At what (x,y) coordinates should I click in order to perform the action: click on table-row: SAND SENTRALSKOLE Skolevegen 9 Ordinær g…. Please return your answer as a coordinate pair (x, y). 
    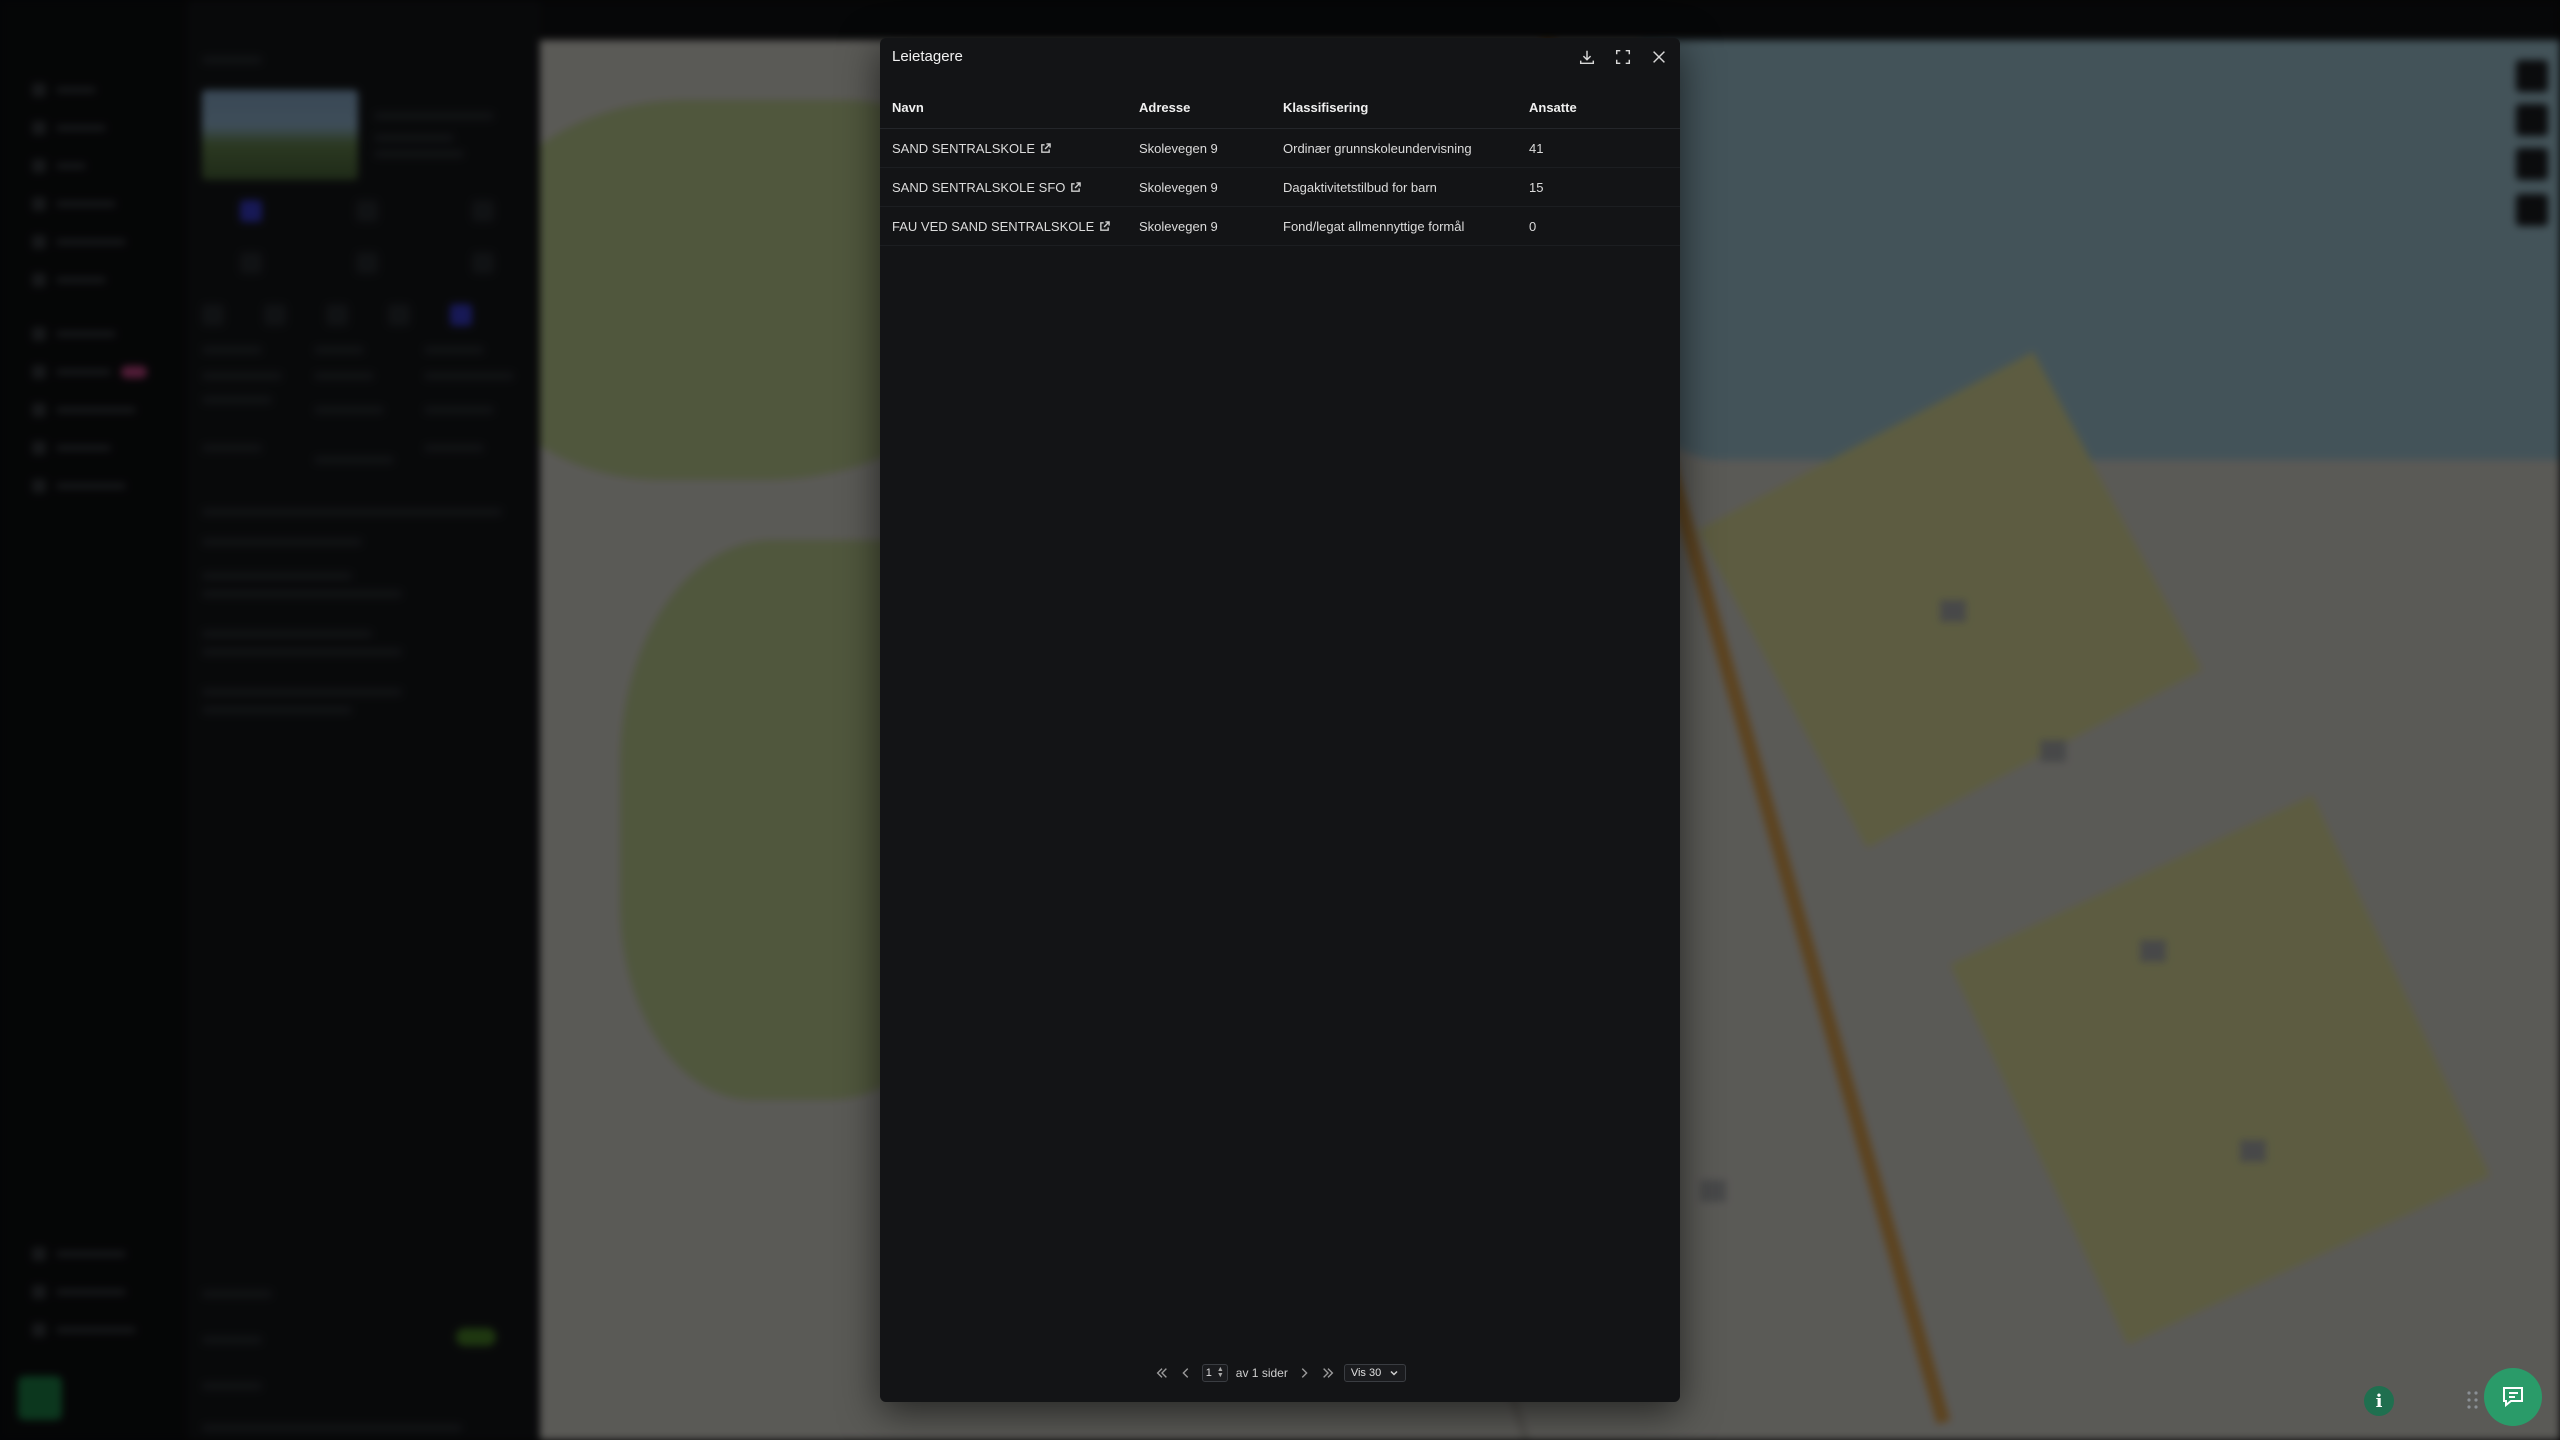
    Looking at the image, I should click on (1280, 148).